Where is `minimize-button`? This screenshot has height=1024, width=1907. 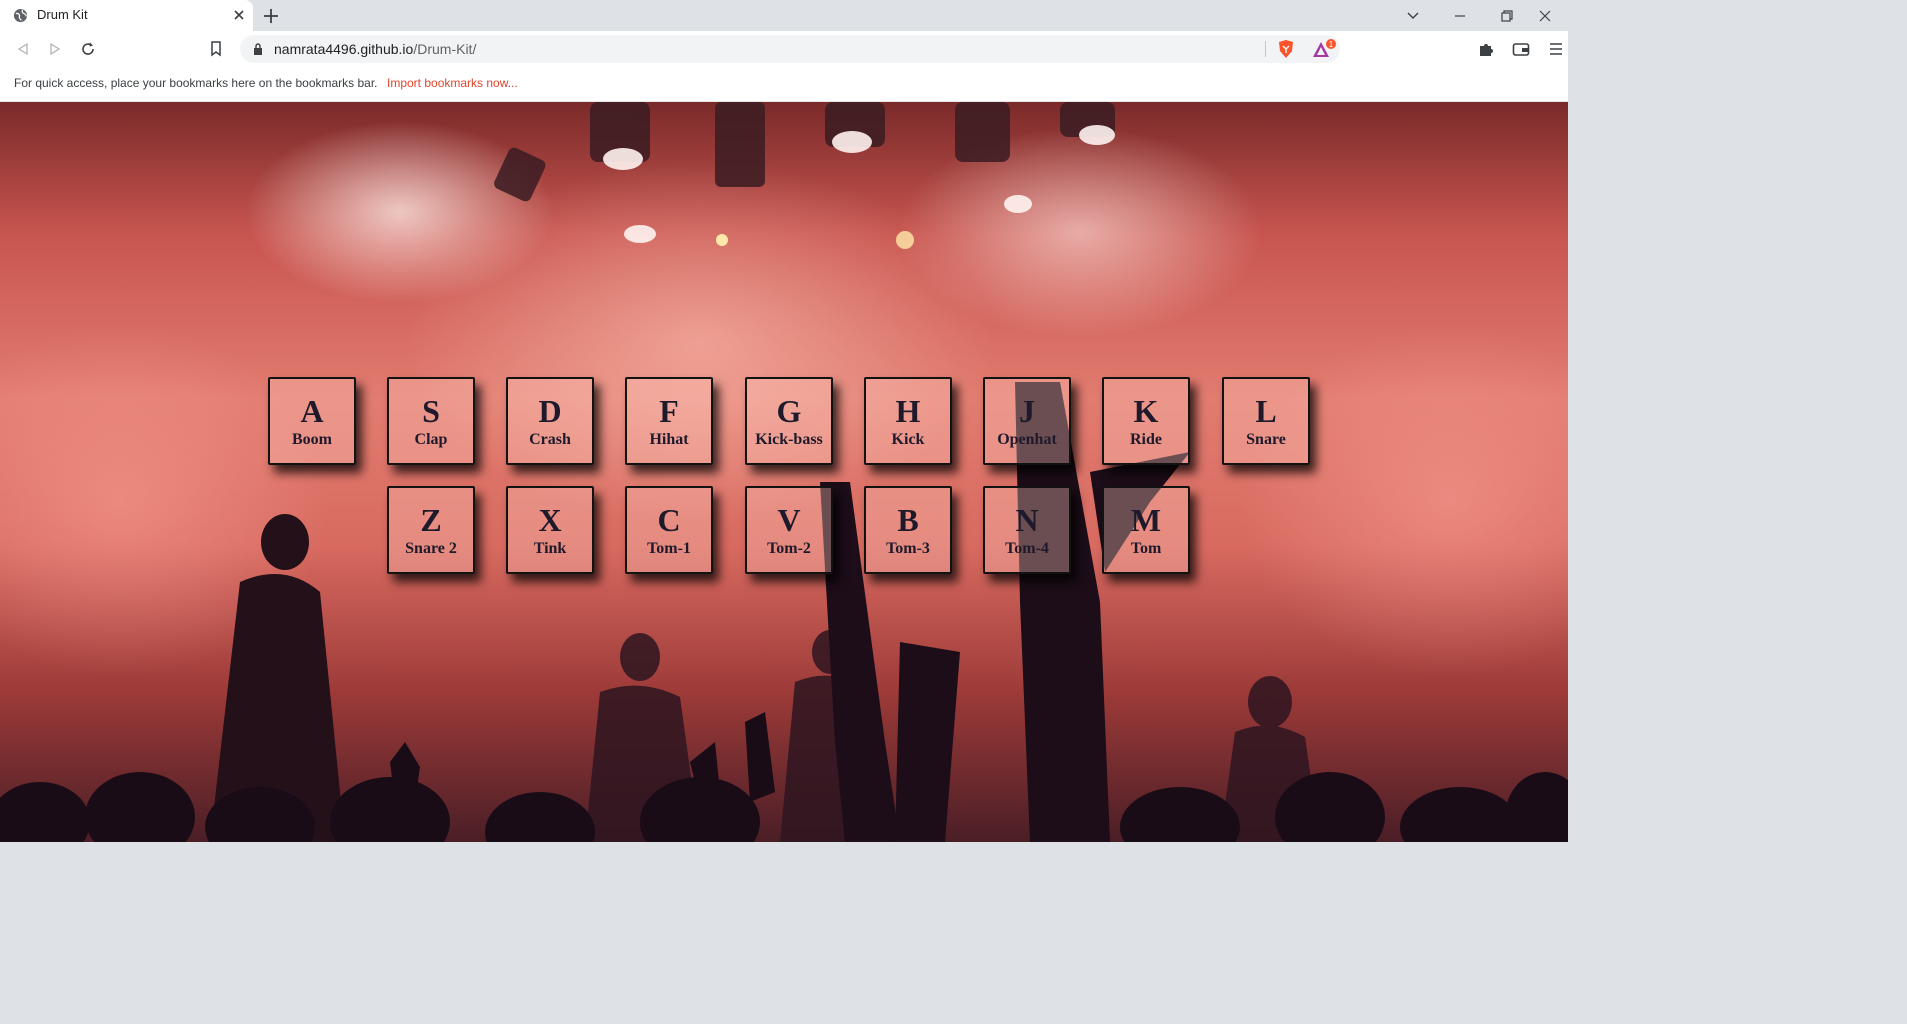
minimize-button is located at coordinates (1460, 15).